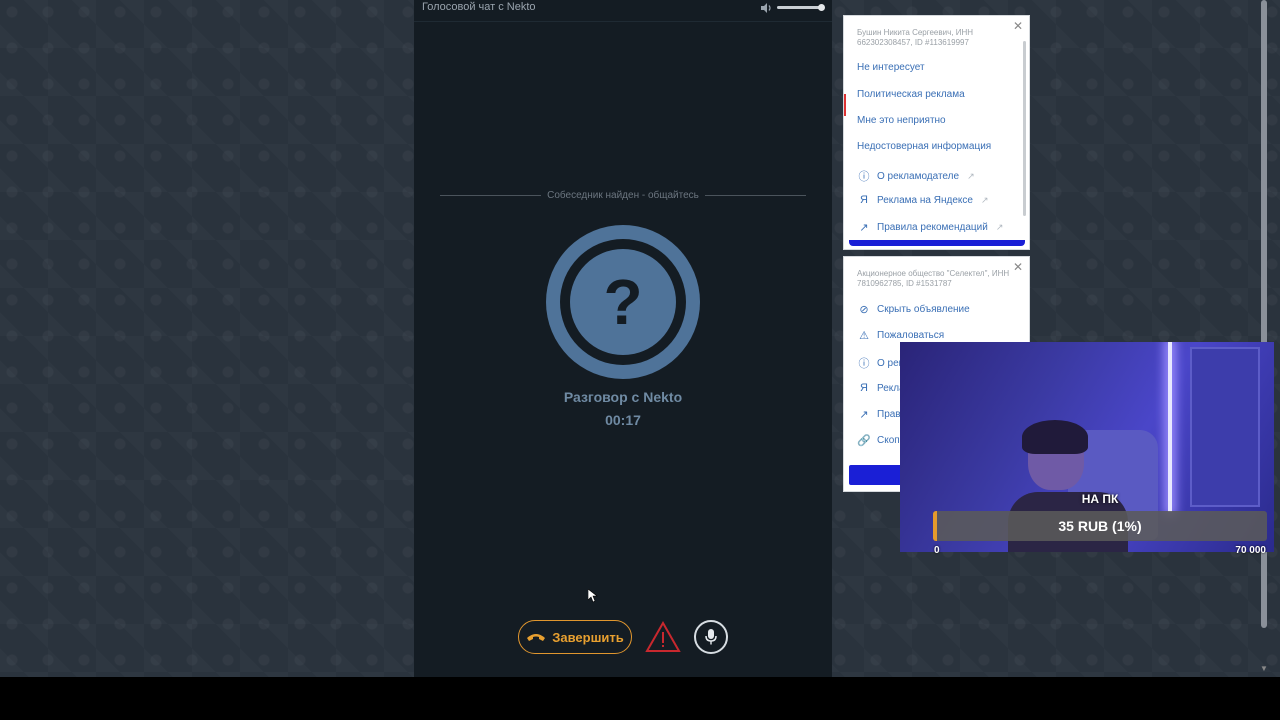 The image size is (1280, 720). I want to click on mouse-cursor-icon, so click(593, 596).